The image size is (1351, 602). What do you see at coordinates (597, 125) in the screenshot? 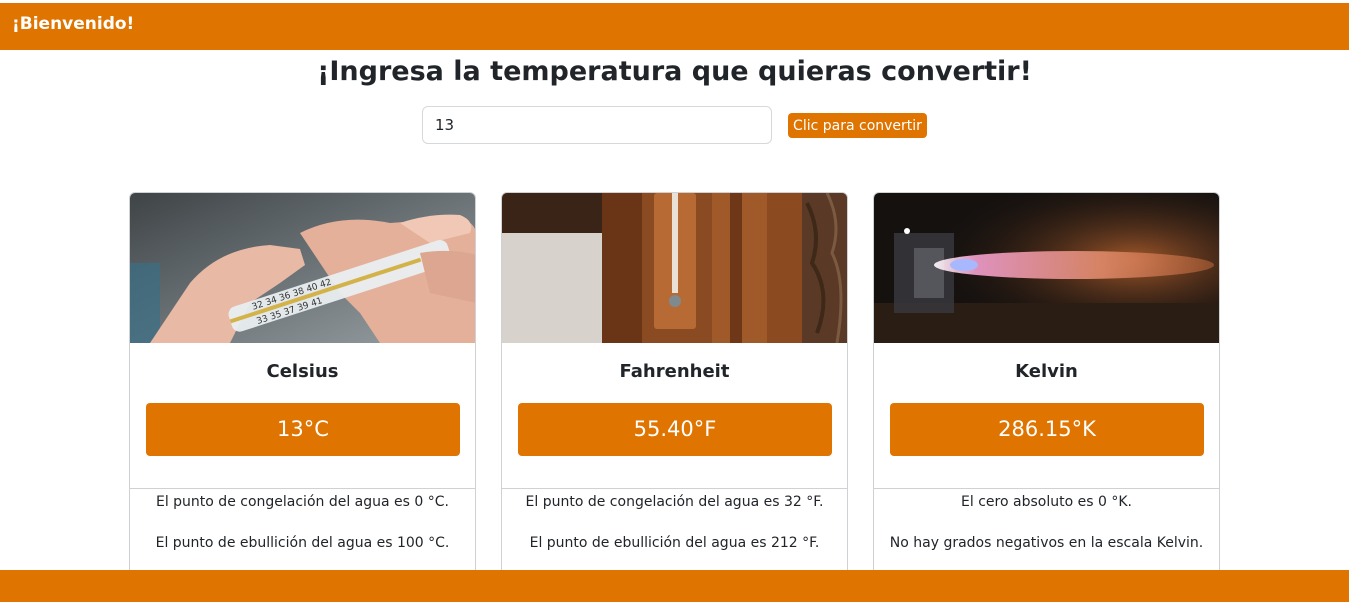
I see `temperature-input` at bounding box center [597, 125].